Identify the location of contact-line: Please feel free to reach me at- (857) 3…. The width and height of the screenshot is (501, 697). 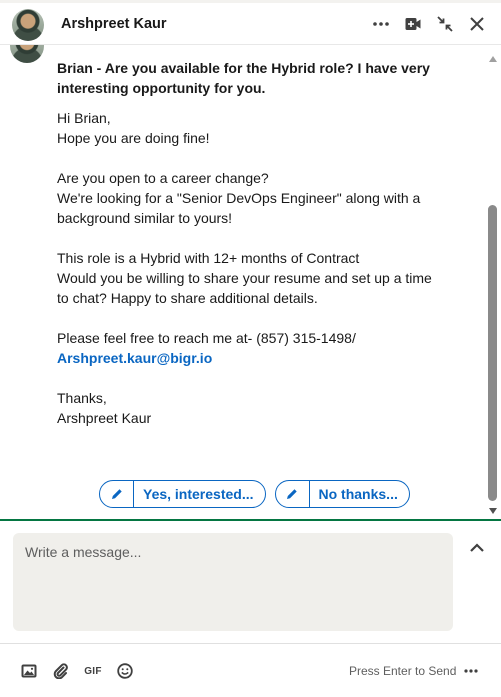
(247, 348).